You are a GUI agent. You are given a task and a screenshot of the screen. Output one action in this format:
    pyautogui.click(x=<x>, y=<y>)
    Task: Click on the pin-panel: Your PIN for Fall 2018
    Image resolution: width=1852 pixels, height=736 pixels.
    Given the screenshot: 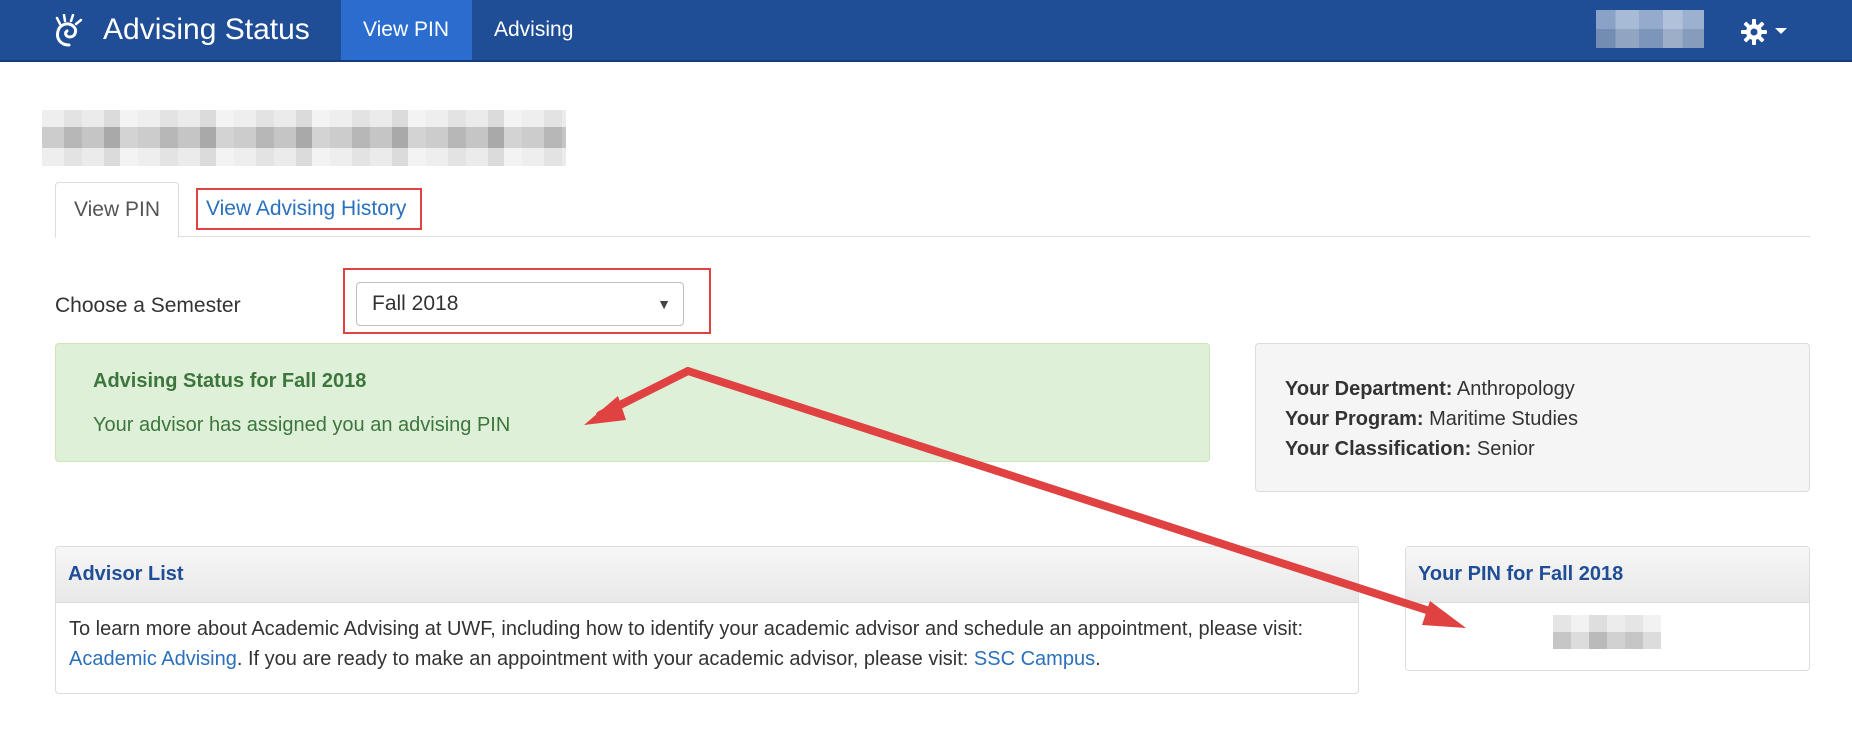 What is the action you would take?
    pyautogui.click(x=1607, y=608)
    